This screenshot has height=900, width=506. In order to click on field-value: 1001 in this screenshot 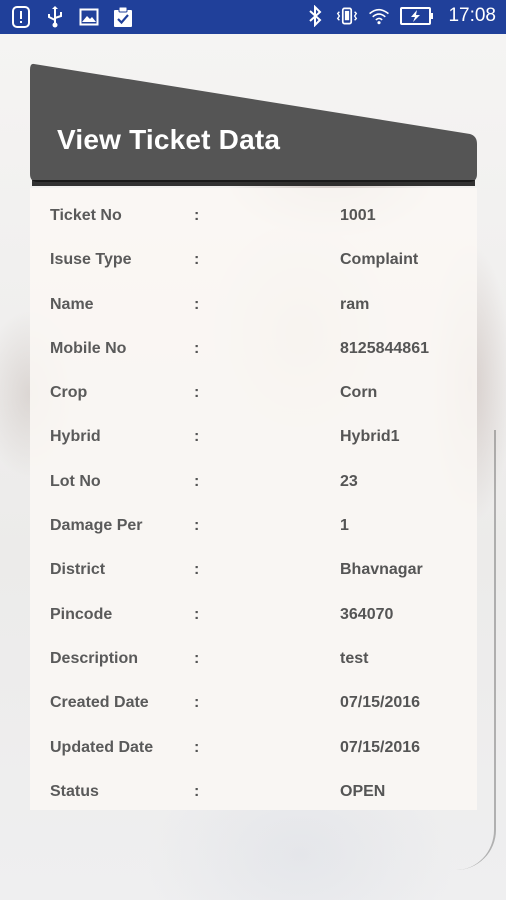, I will do `click(358, 215)`.